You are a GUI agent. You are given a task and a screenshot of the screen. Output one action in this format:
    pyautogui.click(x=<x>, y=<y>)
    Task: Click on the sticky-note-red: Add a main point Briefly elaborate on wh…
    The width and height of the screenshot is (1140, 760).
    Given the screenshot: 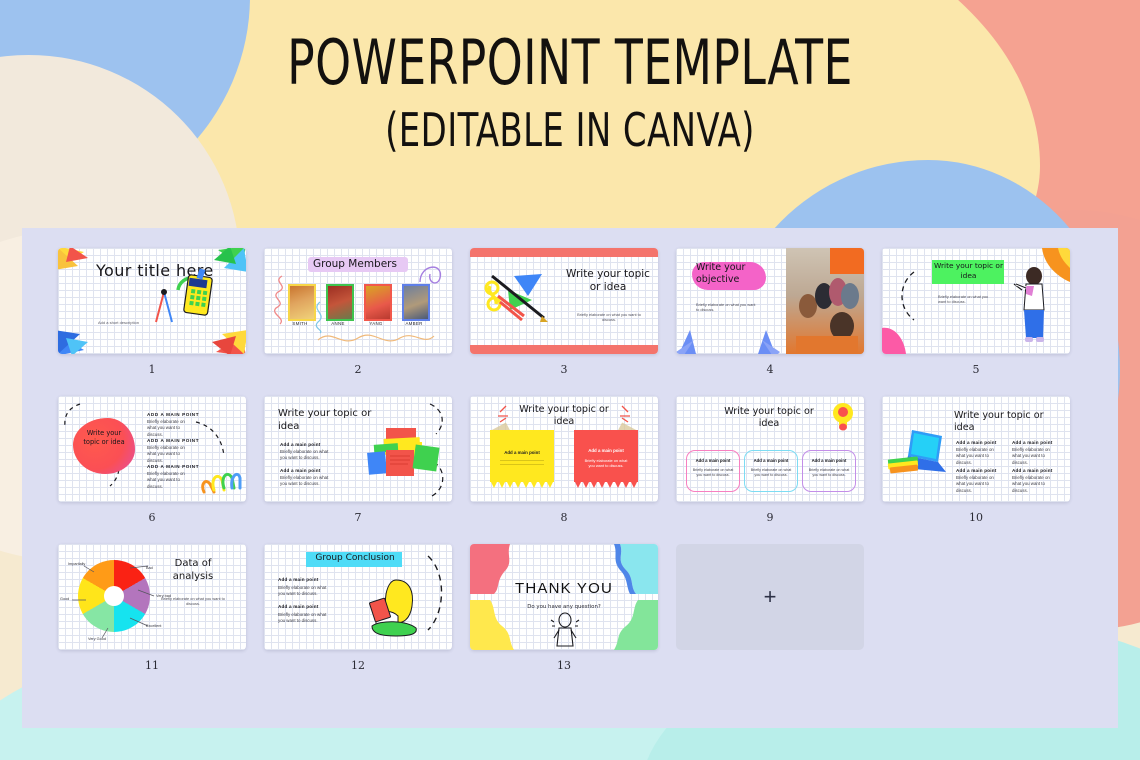 What is the action you would take?
    pyautogui.click(x=606, y=461)
    